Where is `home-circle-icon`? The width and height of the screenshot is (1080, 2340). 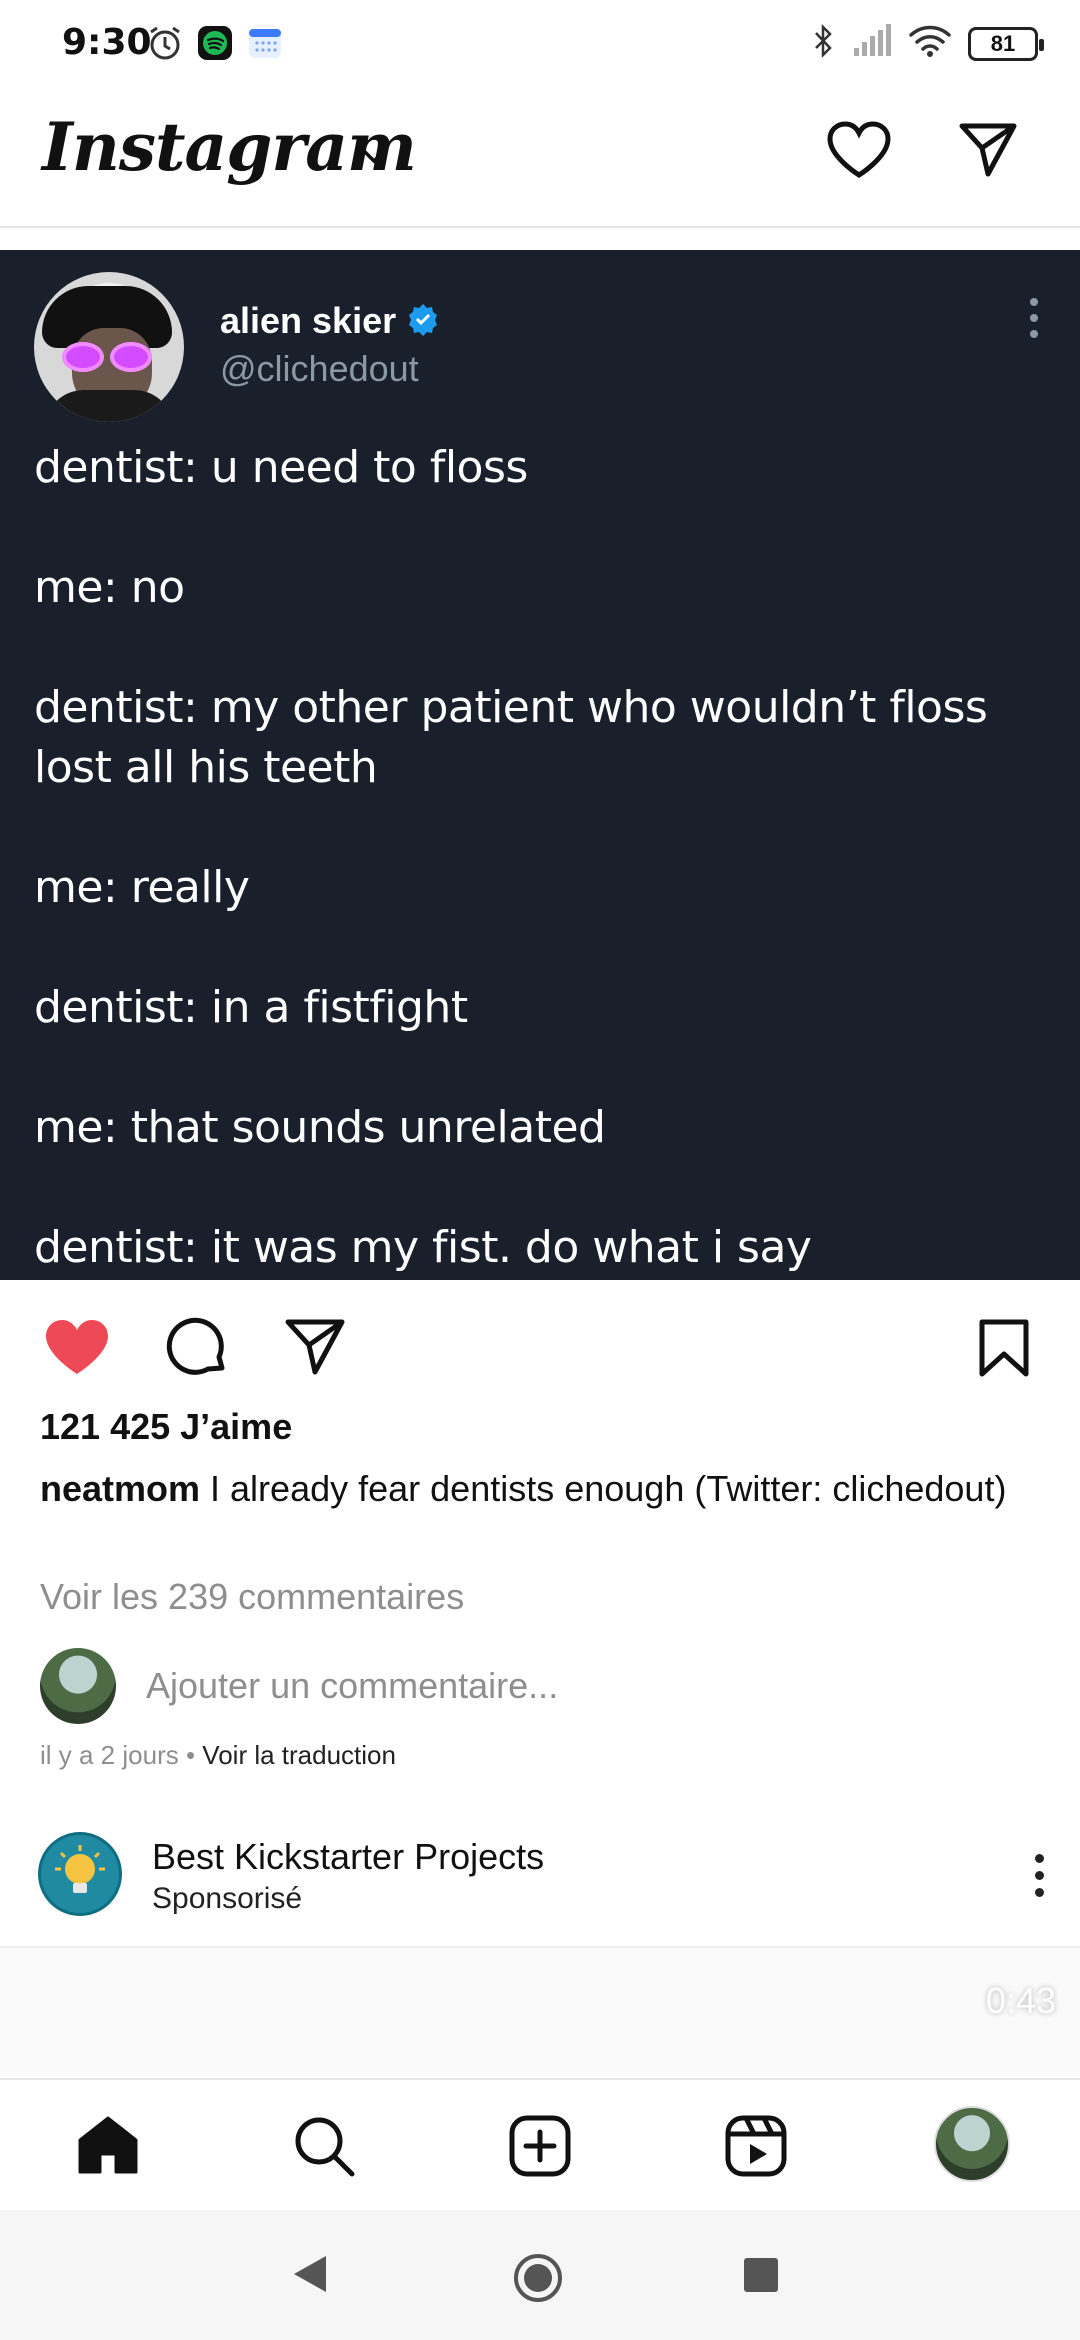
home-circle-icon is located at coordinates (538, 2280).